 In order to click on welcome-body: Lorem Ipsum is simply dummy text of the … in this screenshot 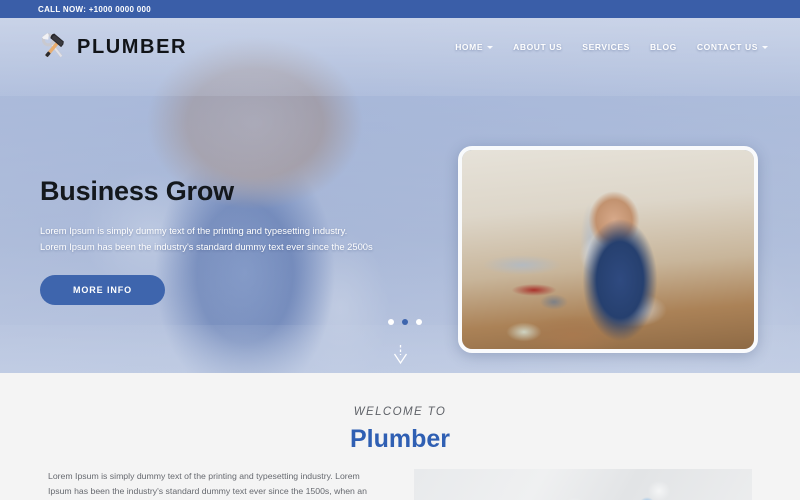, I will do `click(400, 484)`.